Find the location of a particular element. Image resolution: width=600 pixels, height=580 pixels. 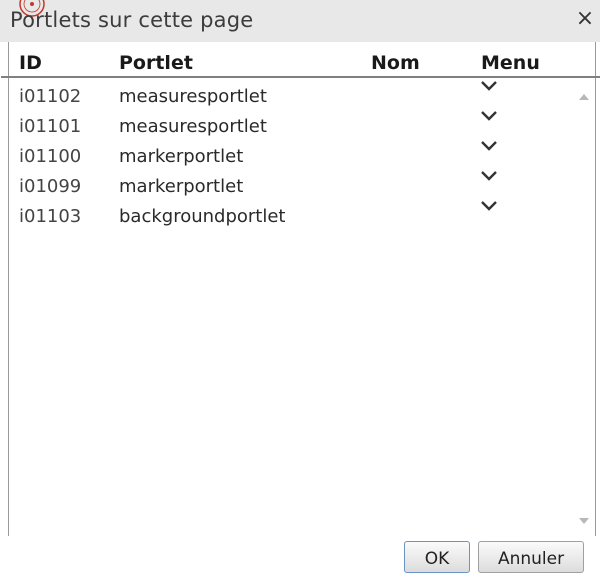

dialog-footer: OK Annuler is located at coordinates (300, 558).